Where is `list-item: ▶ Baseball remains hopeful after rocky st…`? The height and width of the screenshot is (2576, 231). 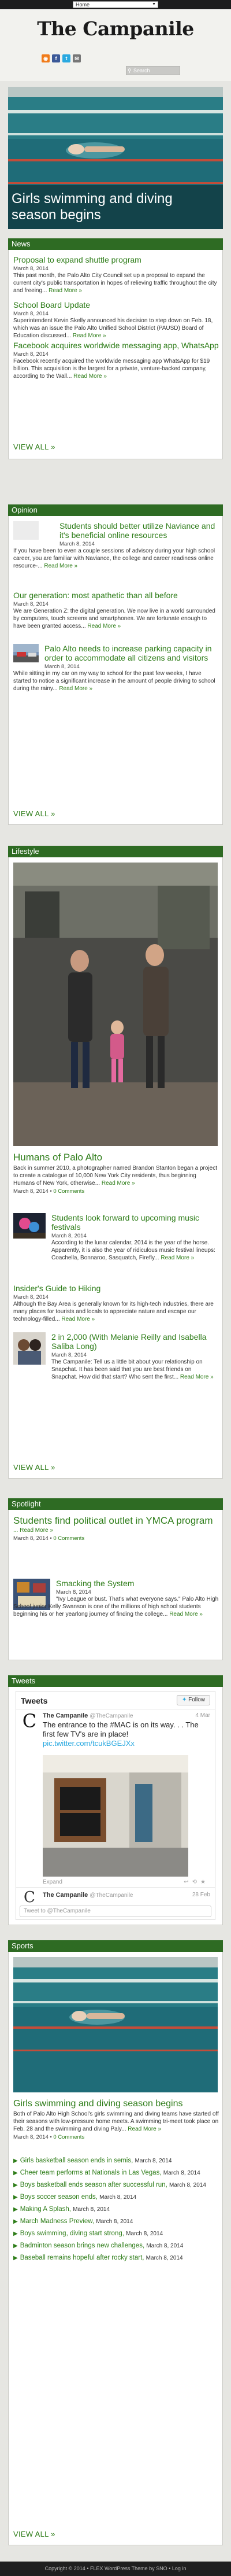
list-item: ▶ Baseball remains hopeful after rocky st… is located at coordinates (116, 2258).